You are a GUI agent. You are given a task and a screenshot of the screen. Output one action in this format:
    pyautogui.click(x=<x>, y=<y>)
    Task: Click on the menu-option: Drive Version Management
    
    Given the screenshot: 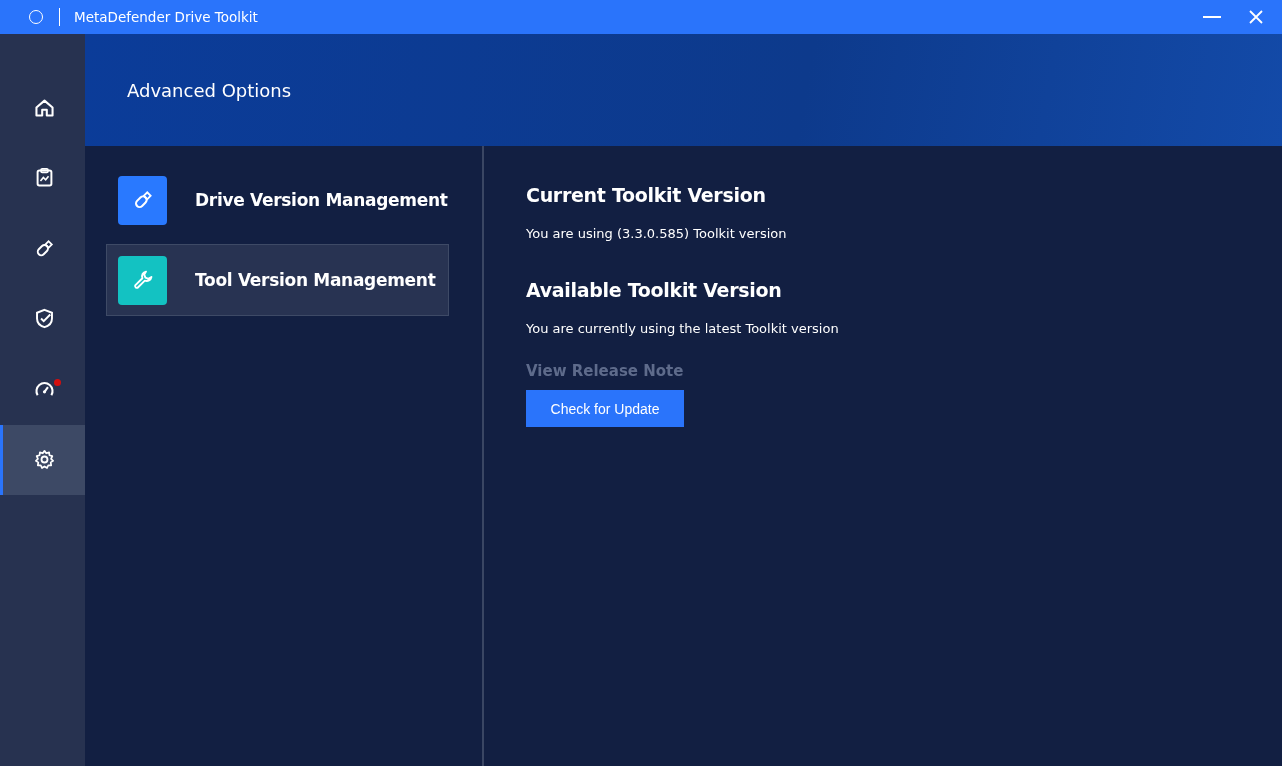 What is the action you would take?
    pyautogui.click(x=277, y=200)
    